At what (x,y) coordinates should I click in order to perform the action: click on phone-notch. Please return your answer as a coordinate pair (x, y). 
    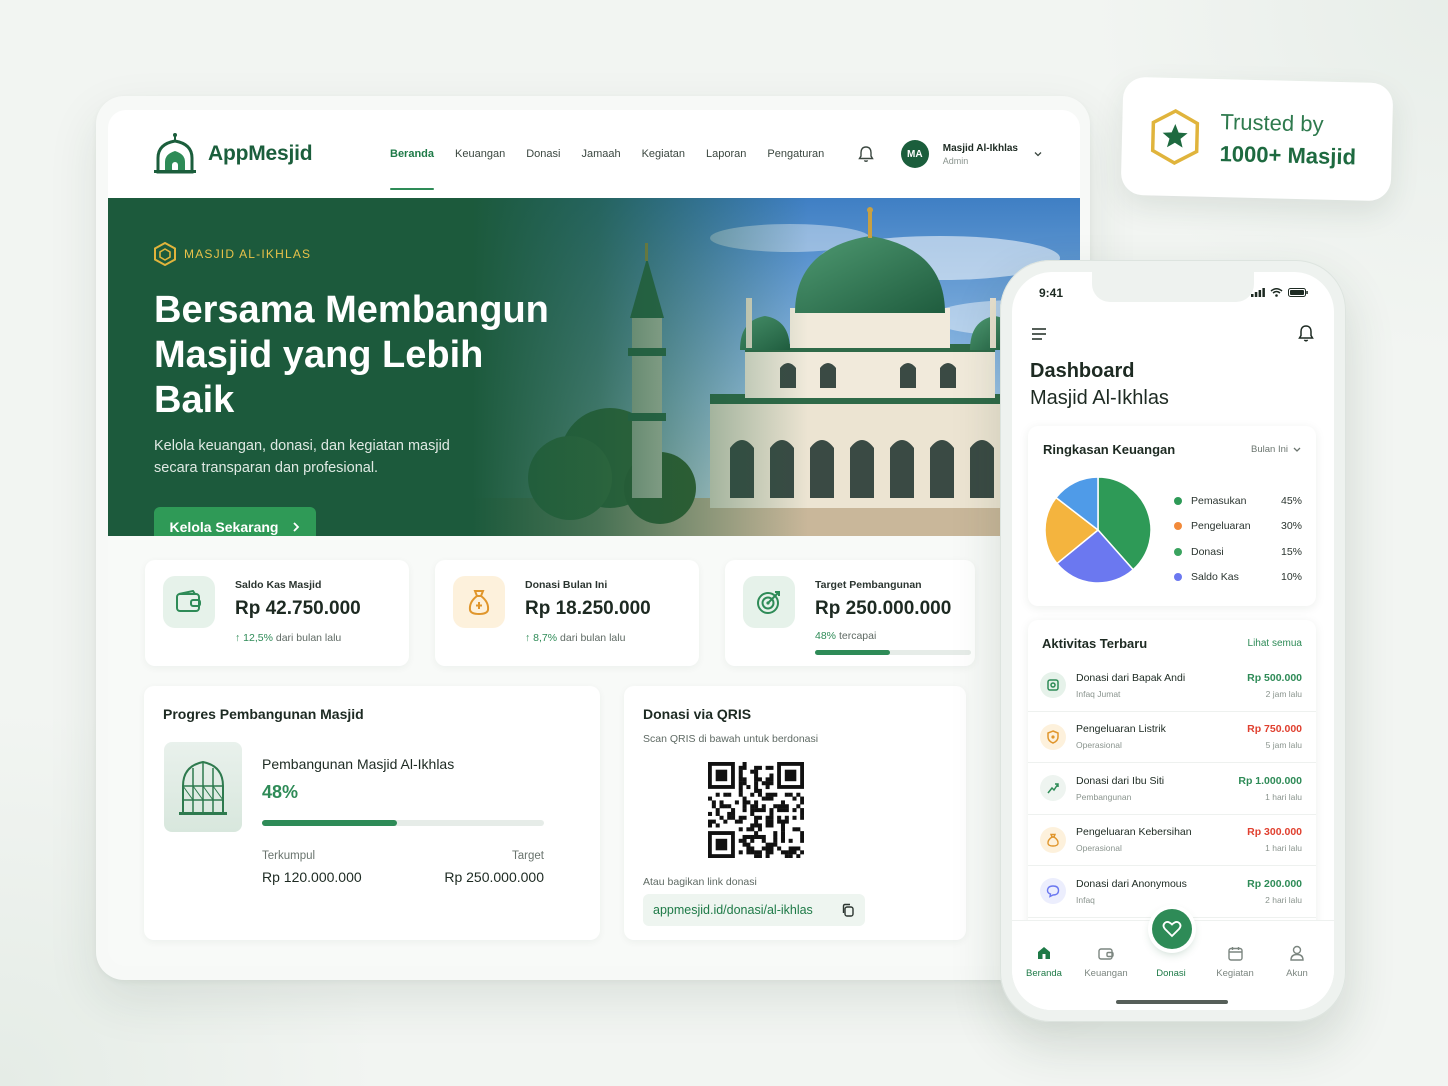
    Looking at the image, I should click on (1173, 287).